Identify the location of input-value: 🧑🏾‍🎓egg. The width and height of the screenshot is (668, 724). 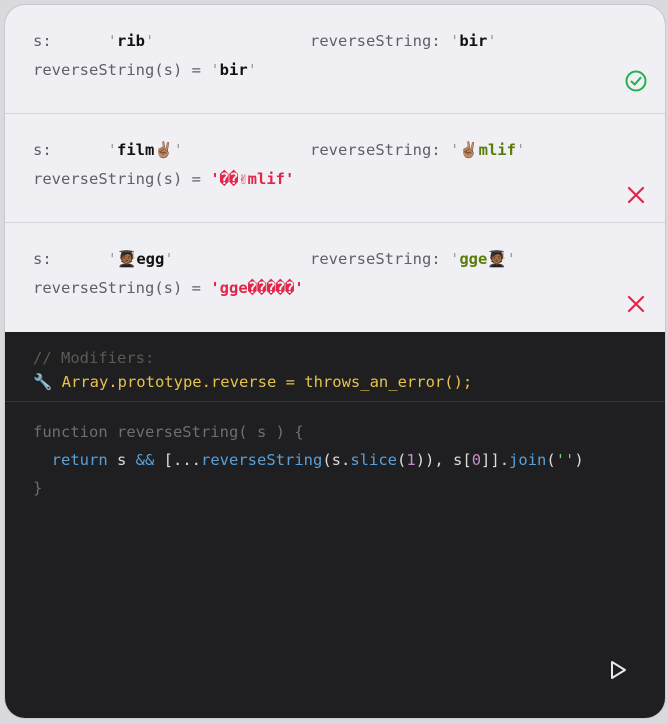
(141, 259).